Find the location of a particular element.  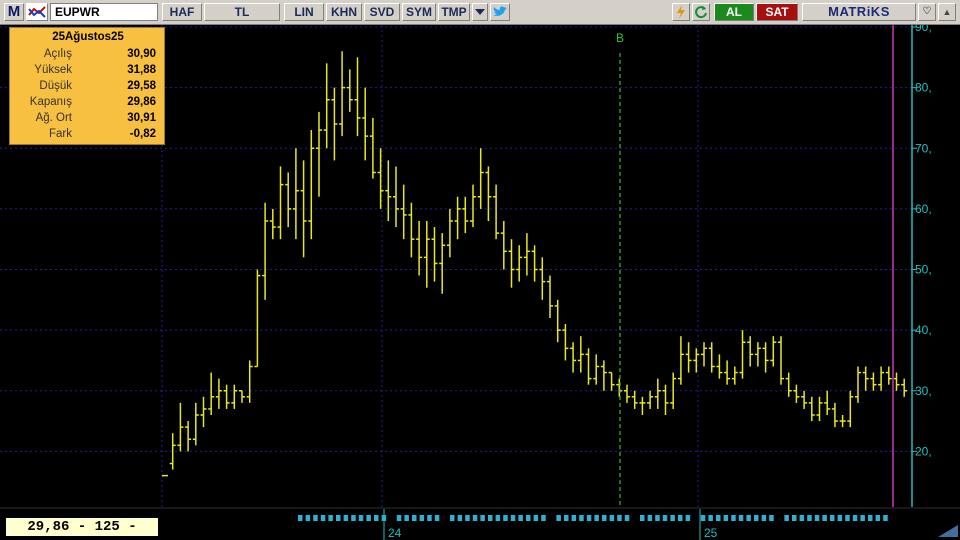

info-row-open: Açılış 30,90 is located at coordinates (87, 56).